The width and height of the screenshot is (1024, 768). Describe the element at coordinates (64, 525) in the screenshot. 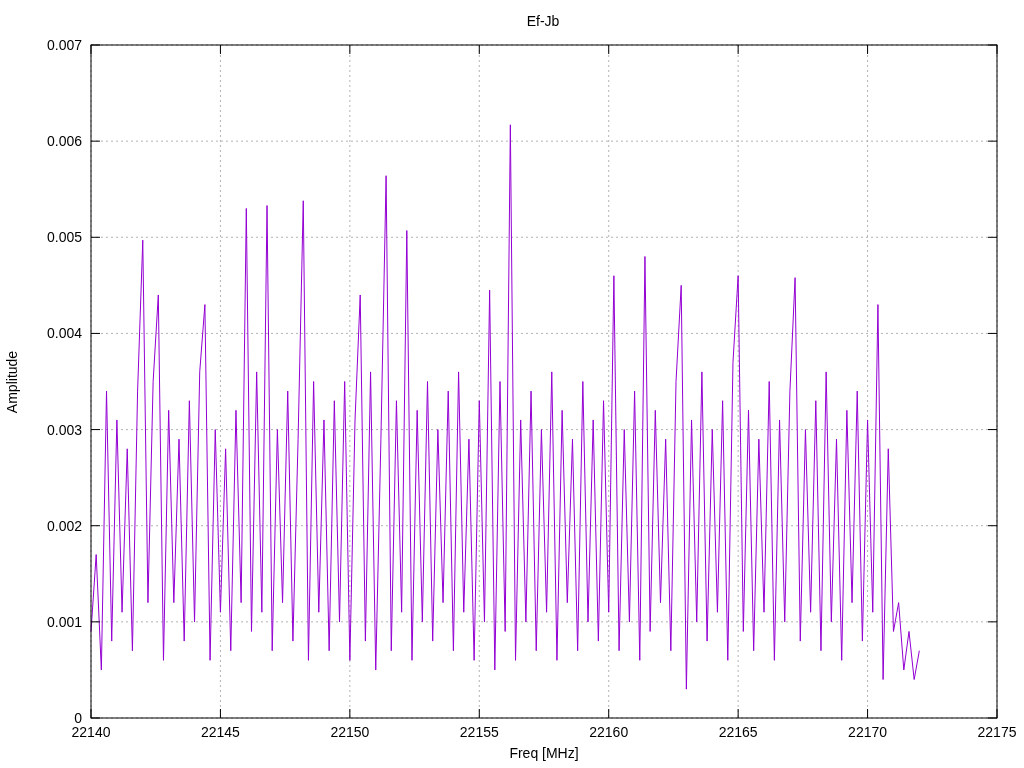

I see `tick-label: 0.002` at that location.